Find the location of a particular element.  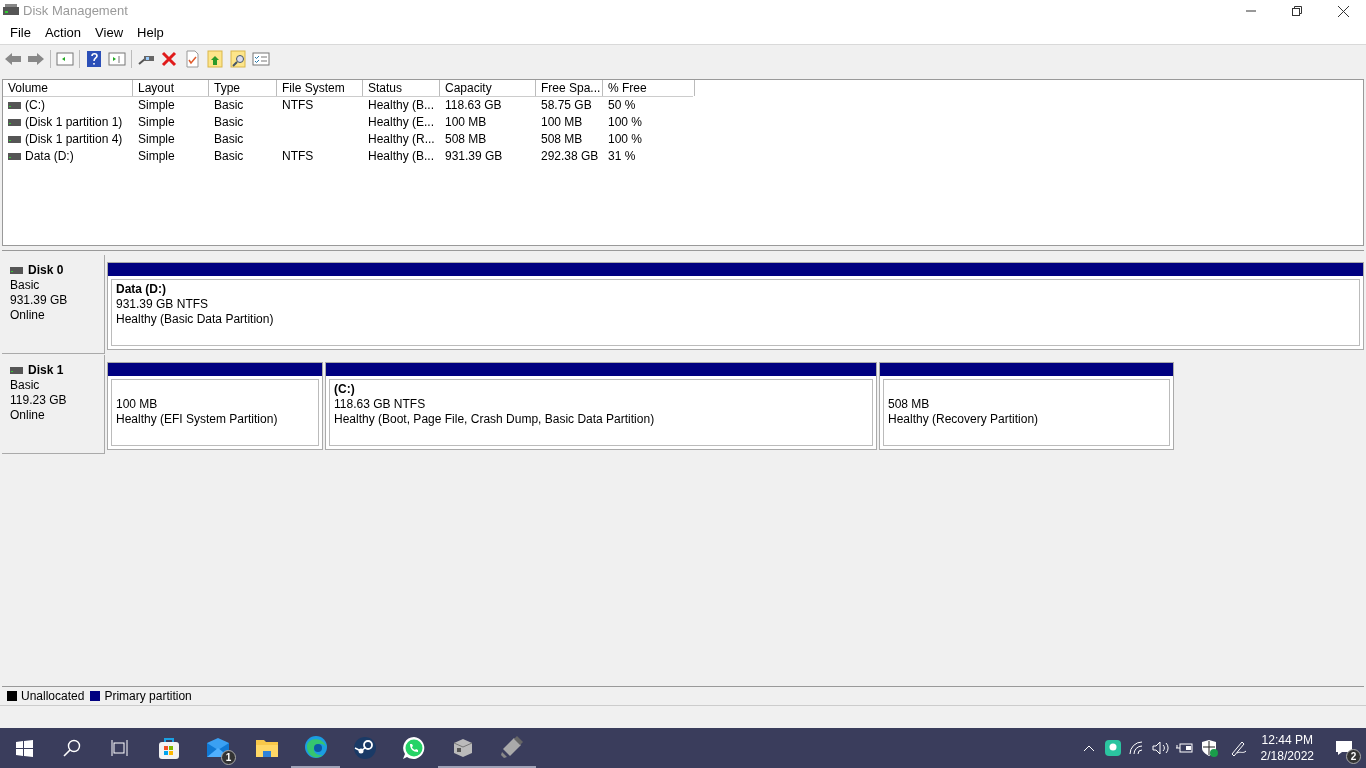

partition-label: Data (D:) is located at coordinates (141, 289).